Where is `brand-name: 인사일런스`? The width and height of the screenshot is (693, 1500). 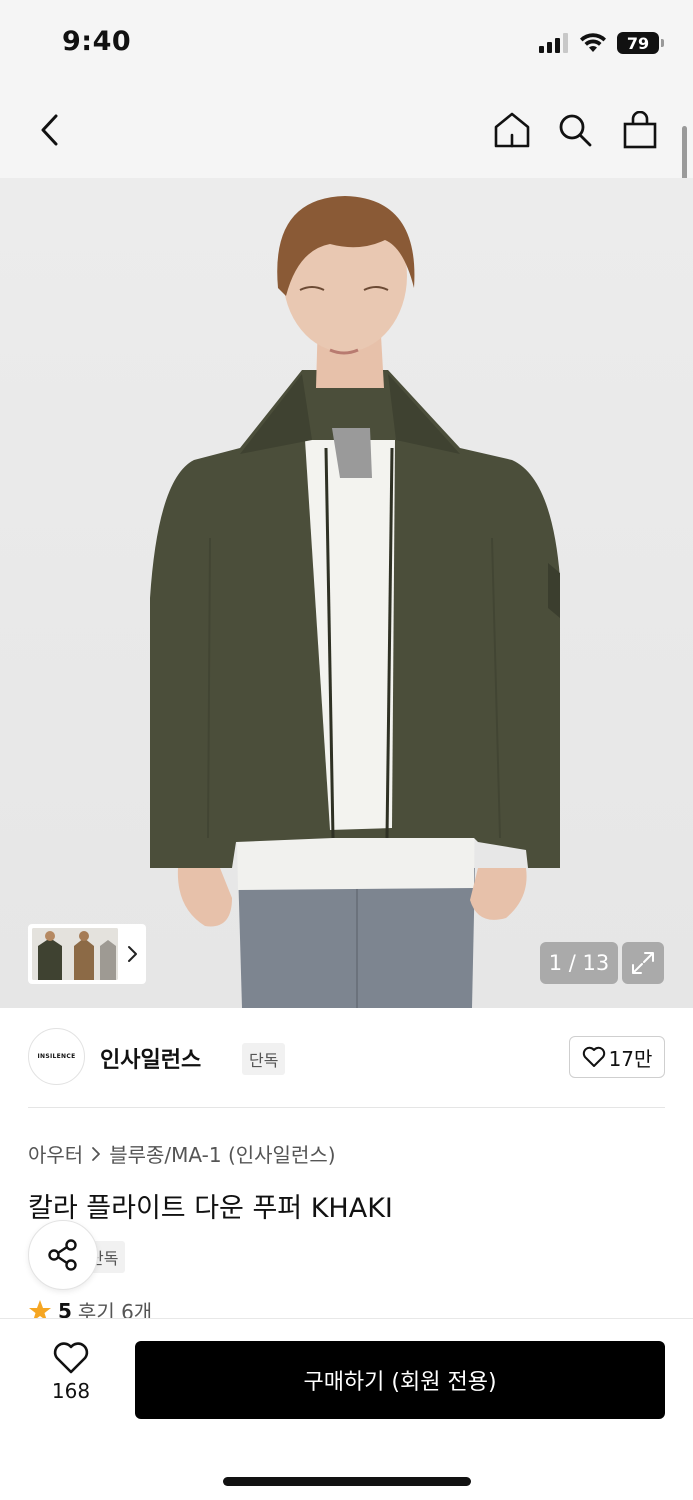 brand-name: 인사일런스 is located at coordinates (150, 1058).